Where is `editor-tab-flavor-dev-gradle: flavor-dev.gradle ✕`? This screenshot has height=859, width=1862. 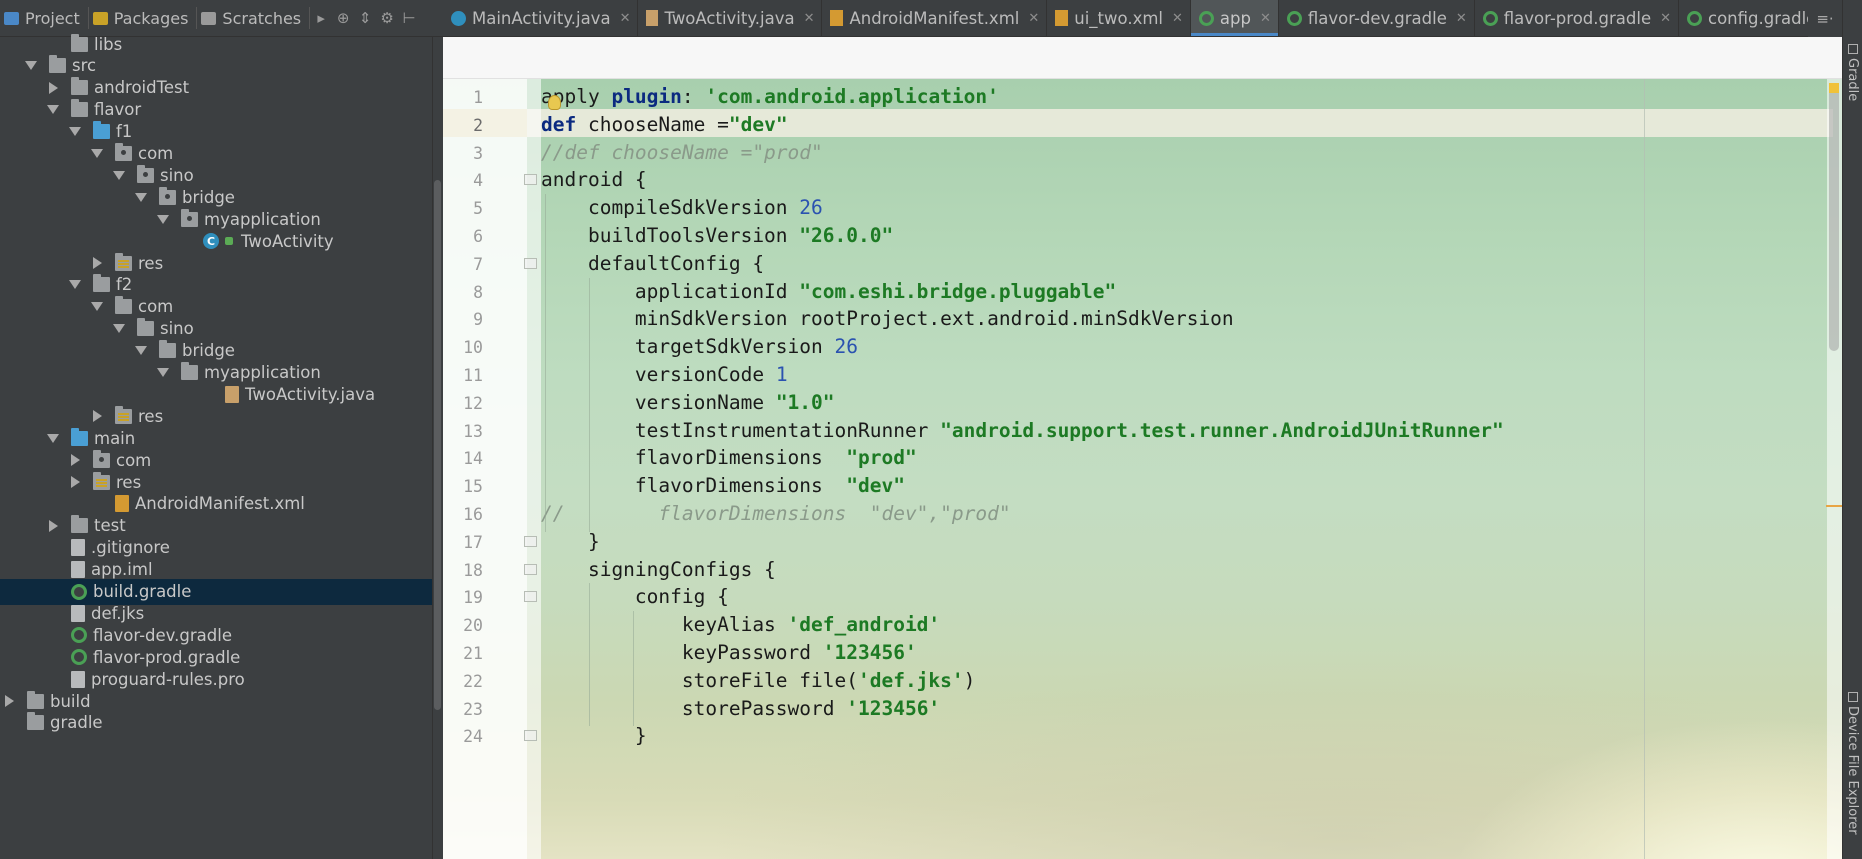 editor-tab-flavor-dev-gradle: flavor-dev.gradle ✕ is located at coordinates (1377, 18).